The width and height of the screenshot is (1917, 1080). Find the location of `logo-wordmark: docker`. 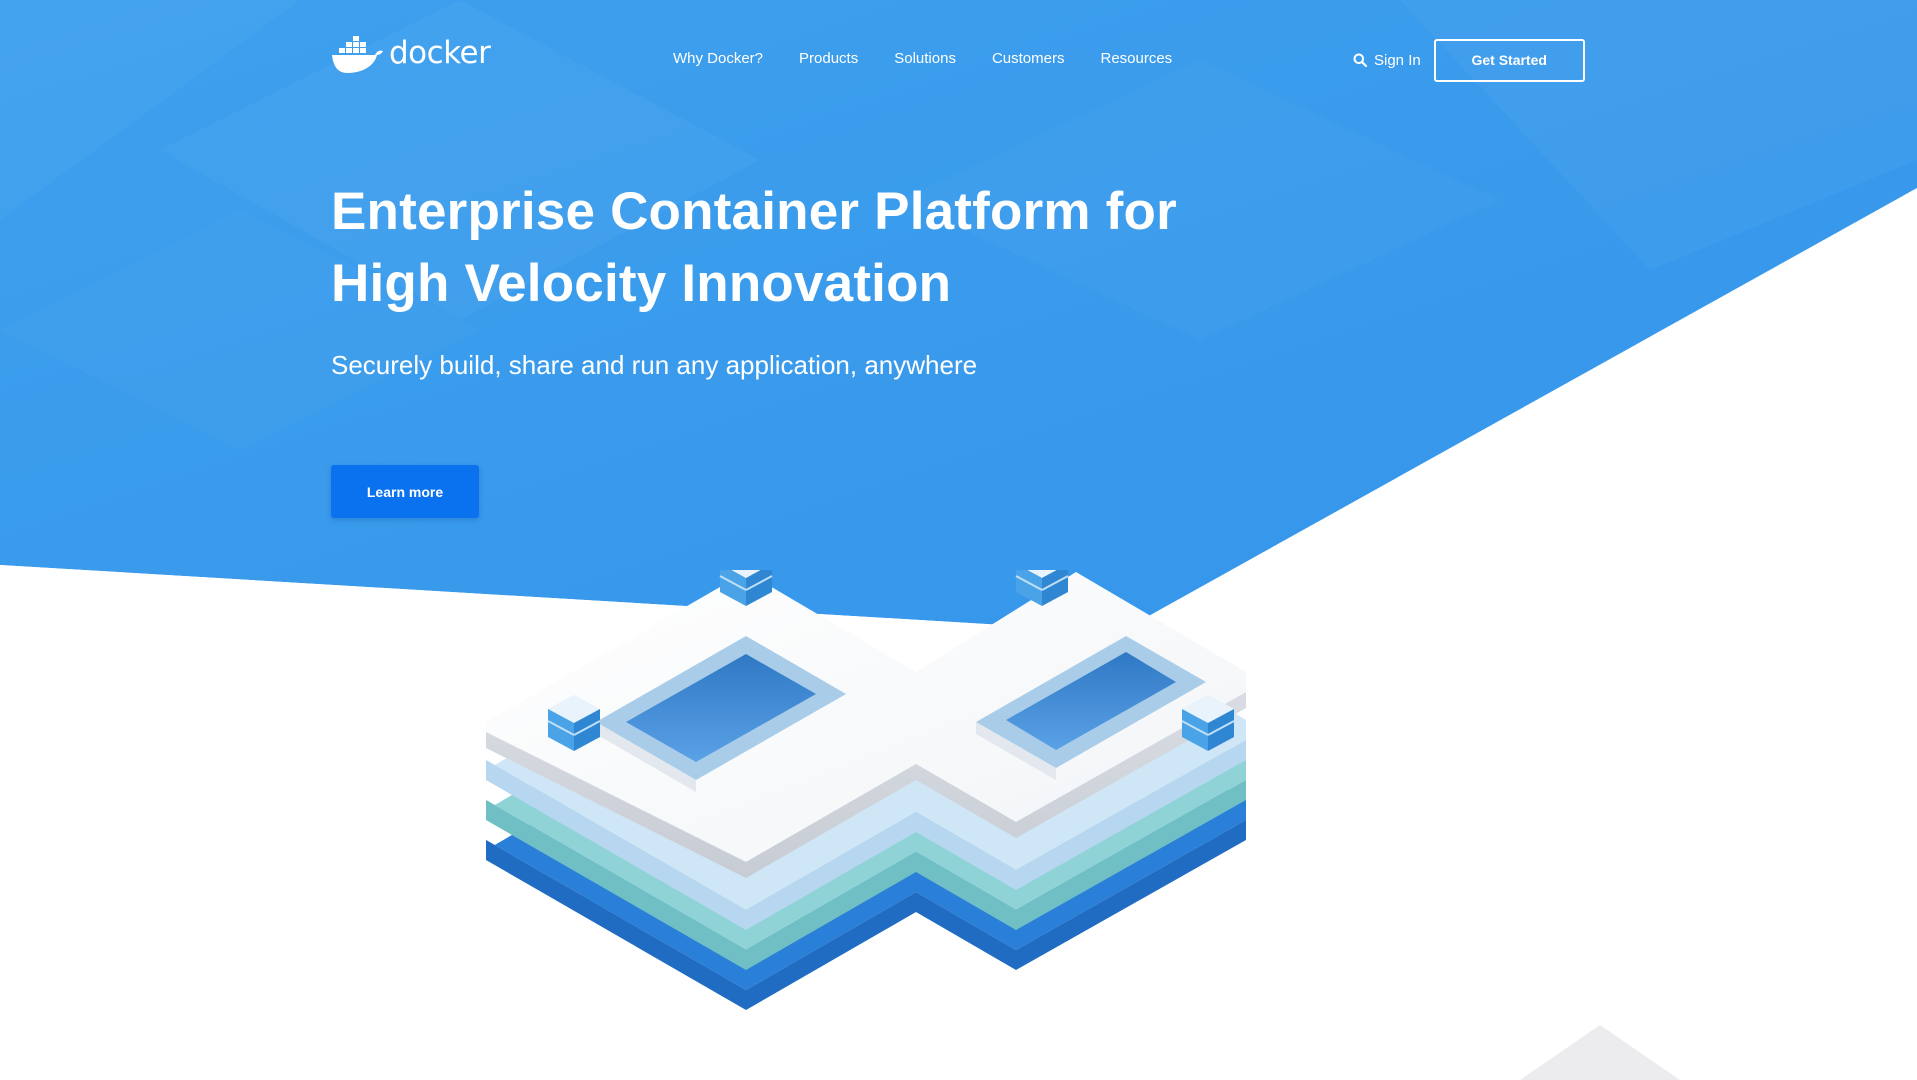

logo-wordmark: docker is located at coordinates (440, 53).